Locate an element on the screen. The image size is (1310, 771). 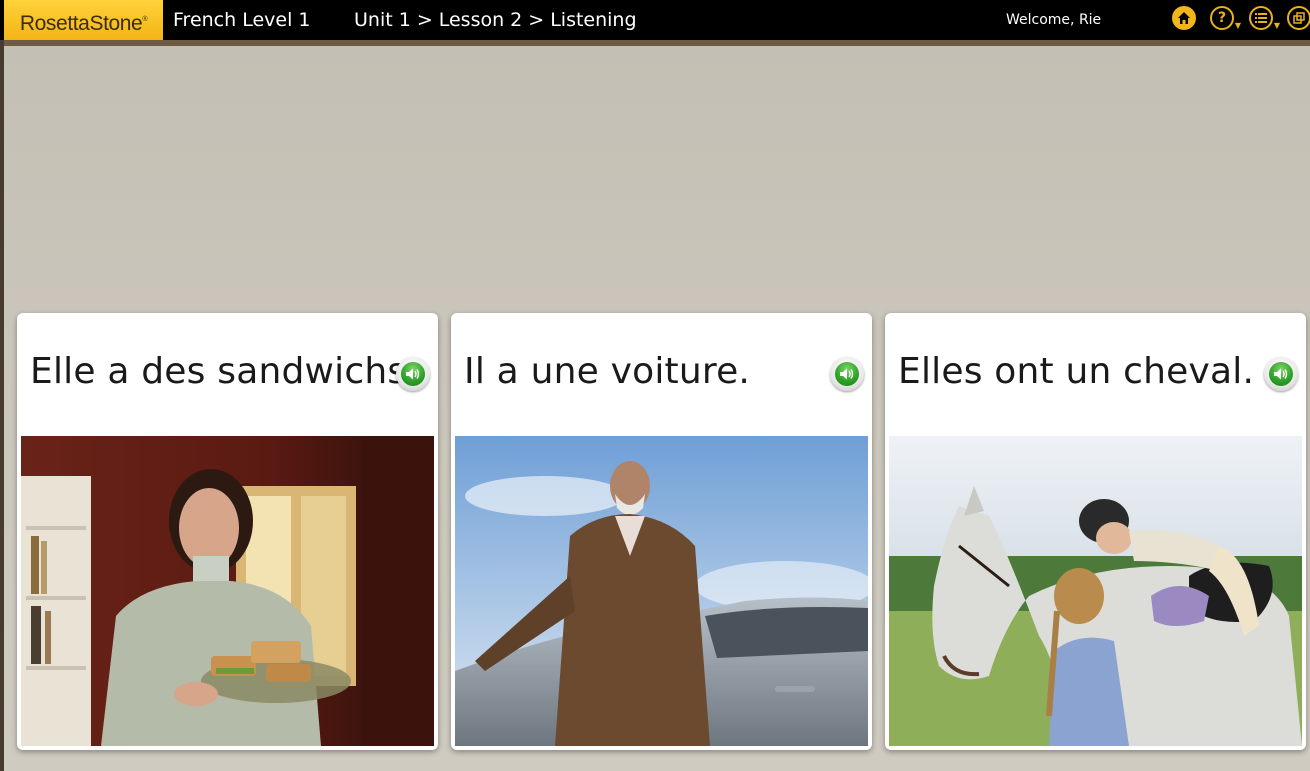
girls-horse-illustration is located at coordinates (1095, 591).